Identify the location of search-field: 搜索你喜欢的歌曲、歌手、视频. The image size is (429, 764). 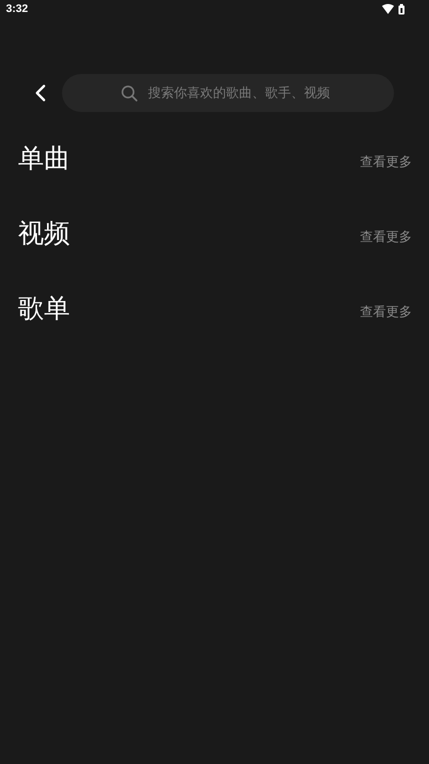
(228, 93).